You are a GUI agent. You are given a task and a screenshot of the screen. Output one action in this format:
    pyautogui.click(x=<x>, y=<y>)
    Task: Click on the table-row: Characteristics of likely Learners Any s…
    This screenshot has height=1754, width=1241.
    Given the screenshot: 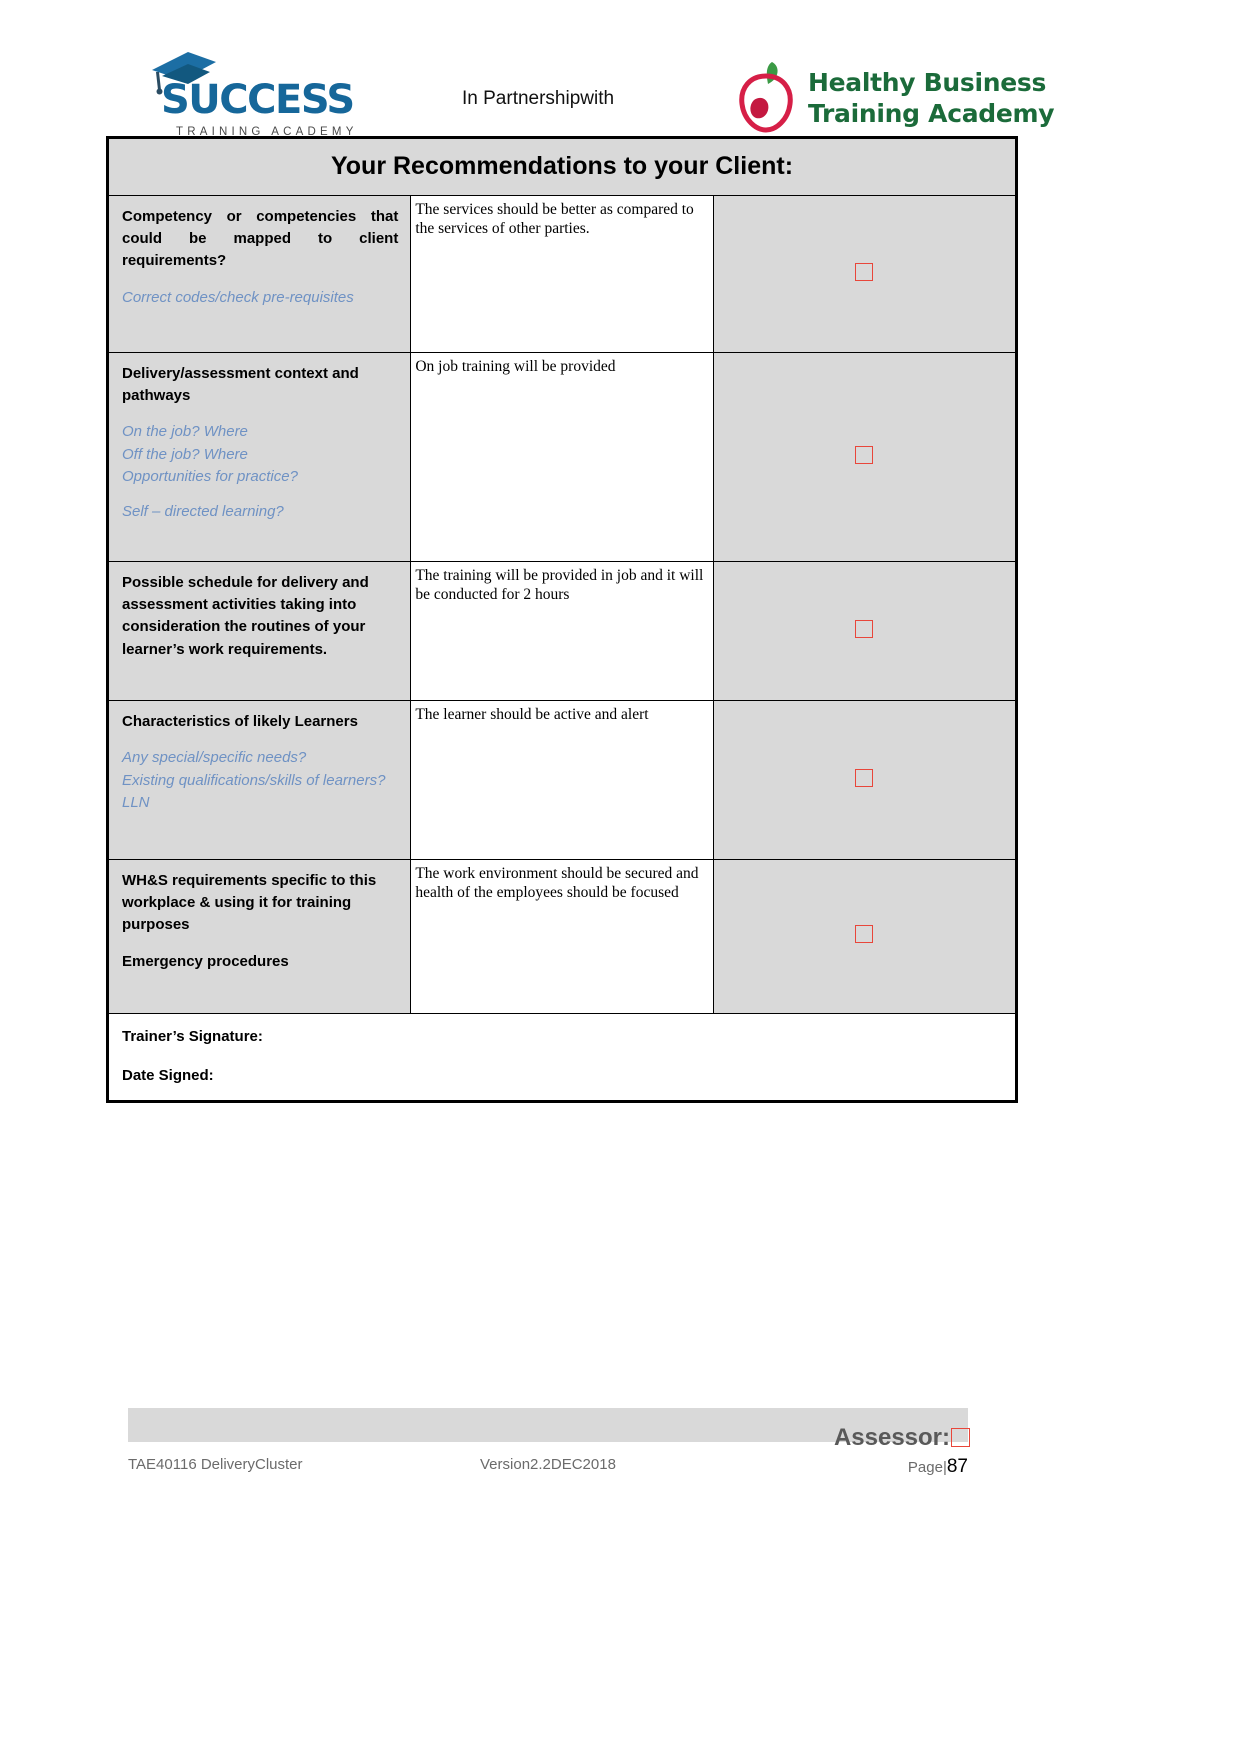 What is the action you would take?
    pyautogui.click(x=562, y=780)
    